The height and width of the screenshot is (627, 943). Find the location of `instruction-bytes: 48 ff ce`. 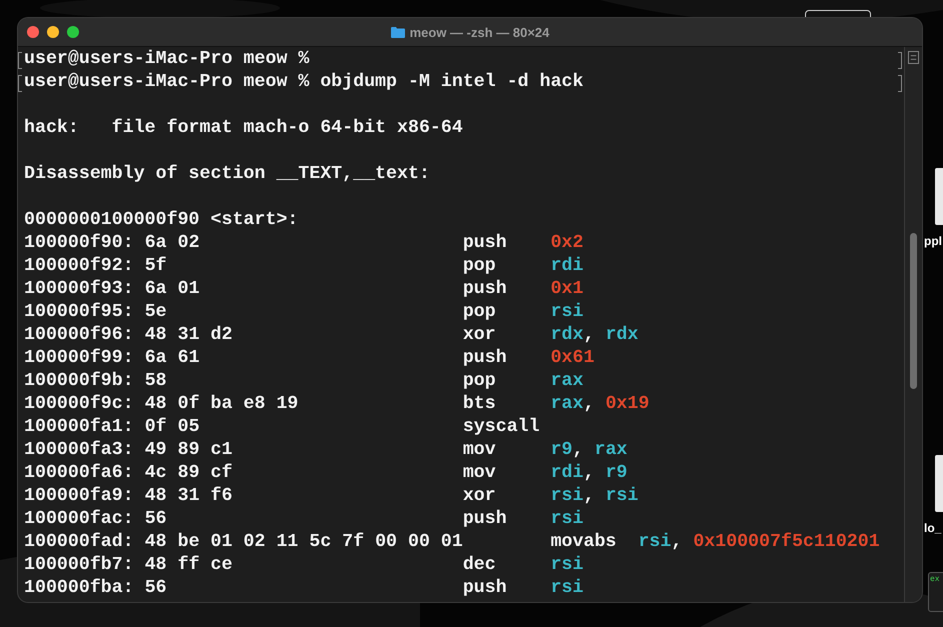

instruction-bytes: 48 ff ce is located at coordinates (188, 565).